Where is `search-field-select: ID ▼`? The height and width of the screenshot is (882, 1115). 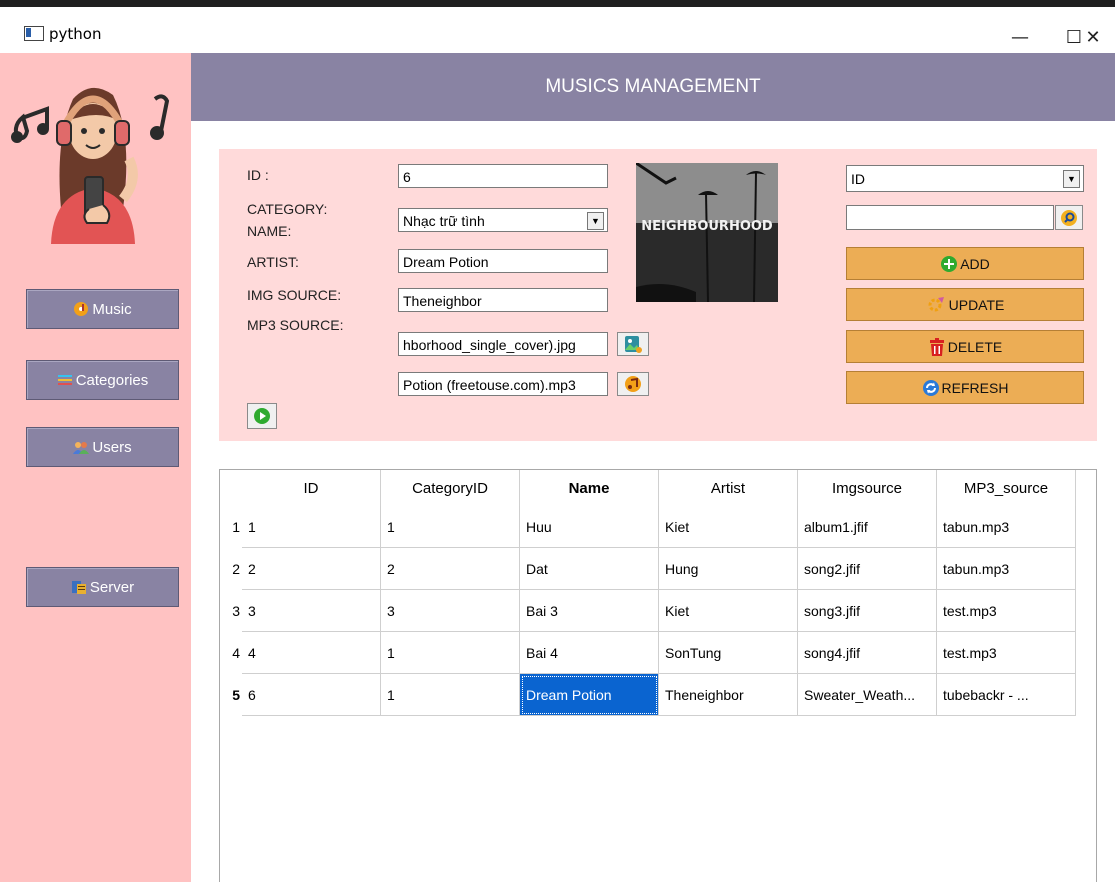
search-field-select: ID ▼ is located at coordinates (965, 178).